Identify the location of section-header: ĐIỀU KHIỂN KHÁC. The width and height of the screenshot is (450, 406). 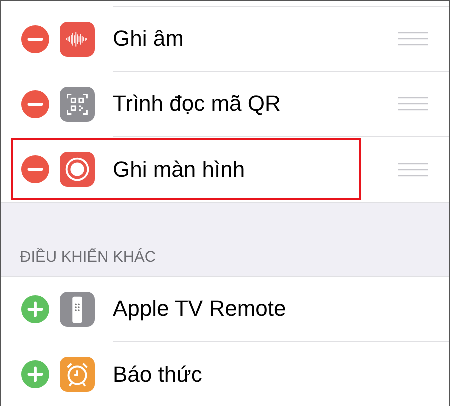
(88, 258).